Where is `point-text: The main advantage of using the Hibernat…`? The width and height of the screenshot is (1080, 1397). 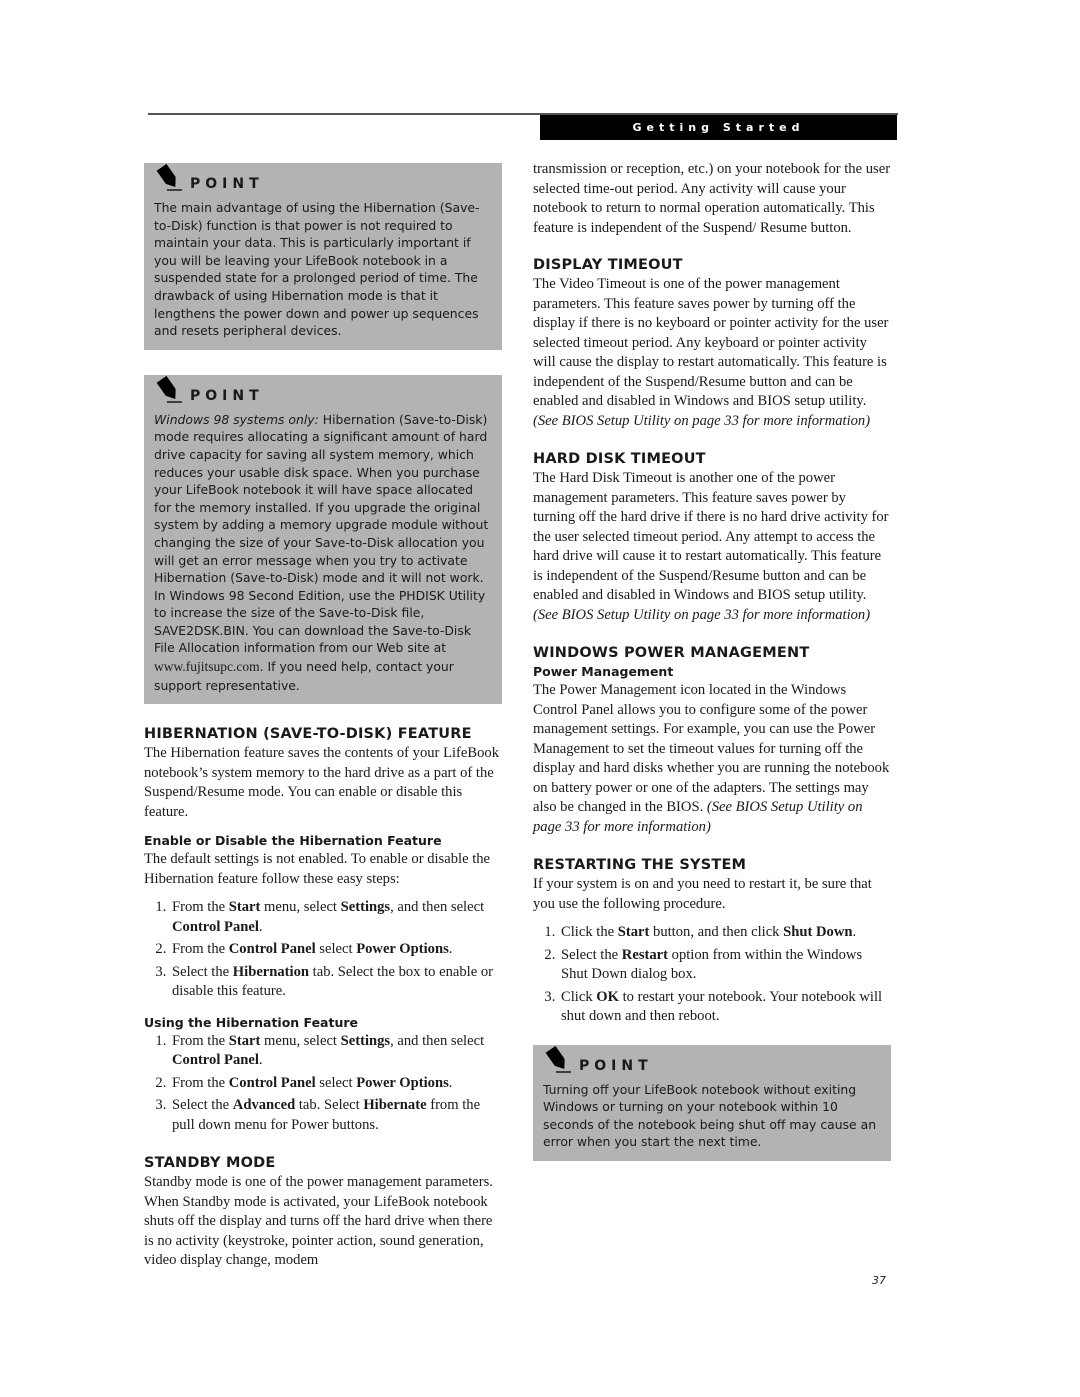 point-text: The main advantage of using the Hibernat… is located at coordinates (317, 269).